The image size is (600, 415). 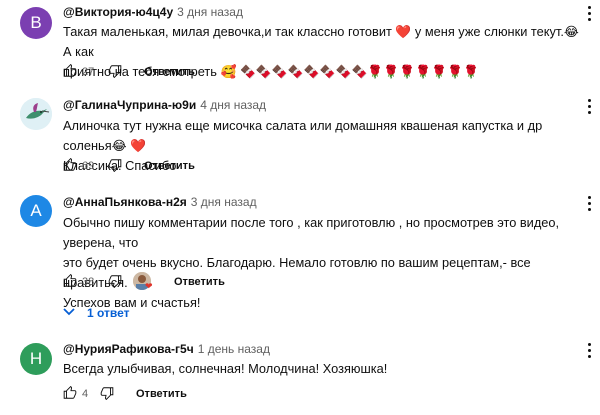 I want to click on avatar-letter: А, so click(x=36, y=210).